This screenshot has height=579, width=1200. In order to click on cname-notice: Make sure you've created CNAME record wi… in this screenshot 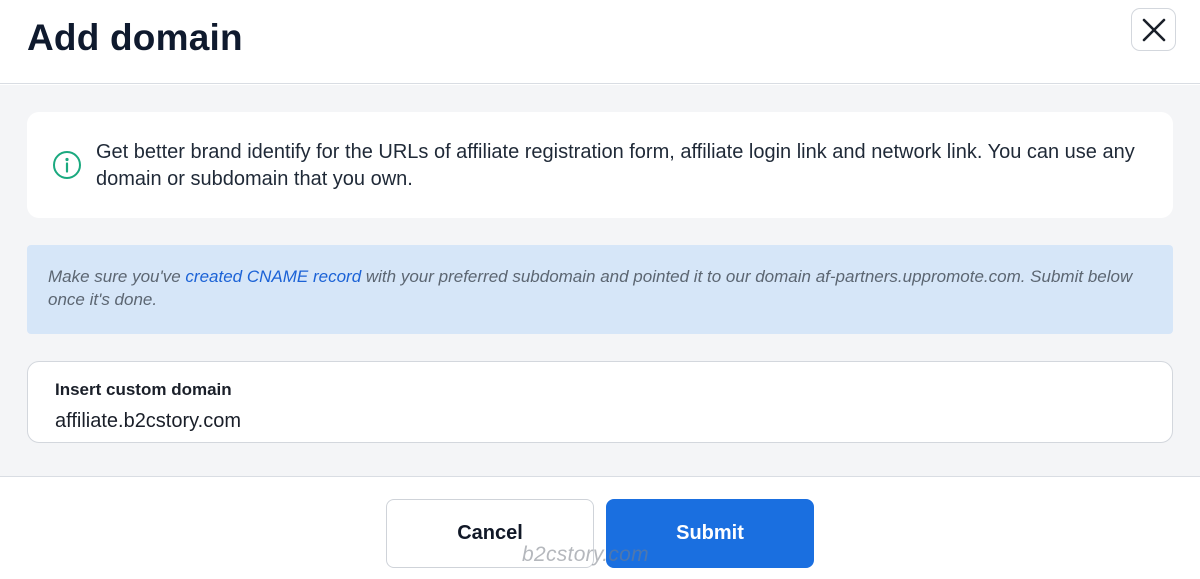, I will do `click(600, 289)`.